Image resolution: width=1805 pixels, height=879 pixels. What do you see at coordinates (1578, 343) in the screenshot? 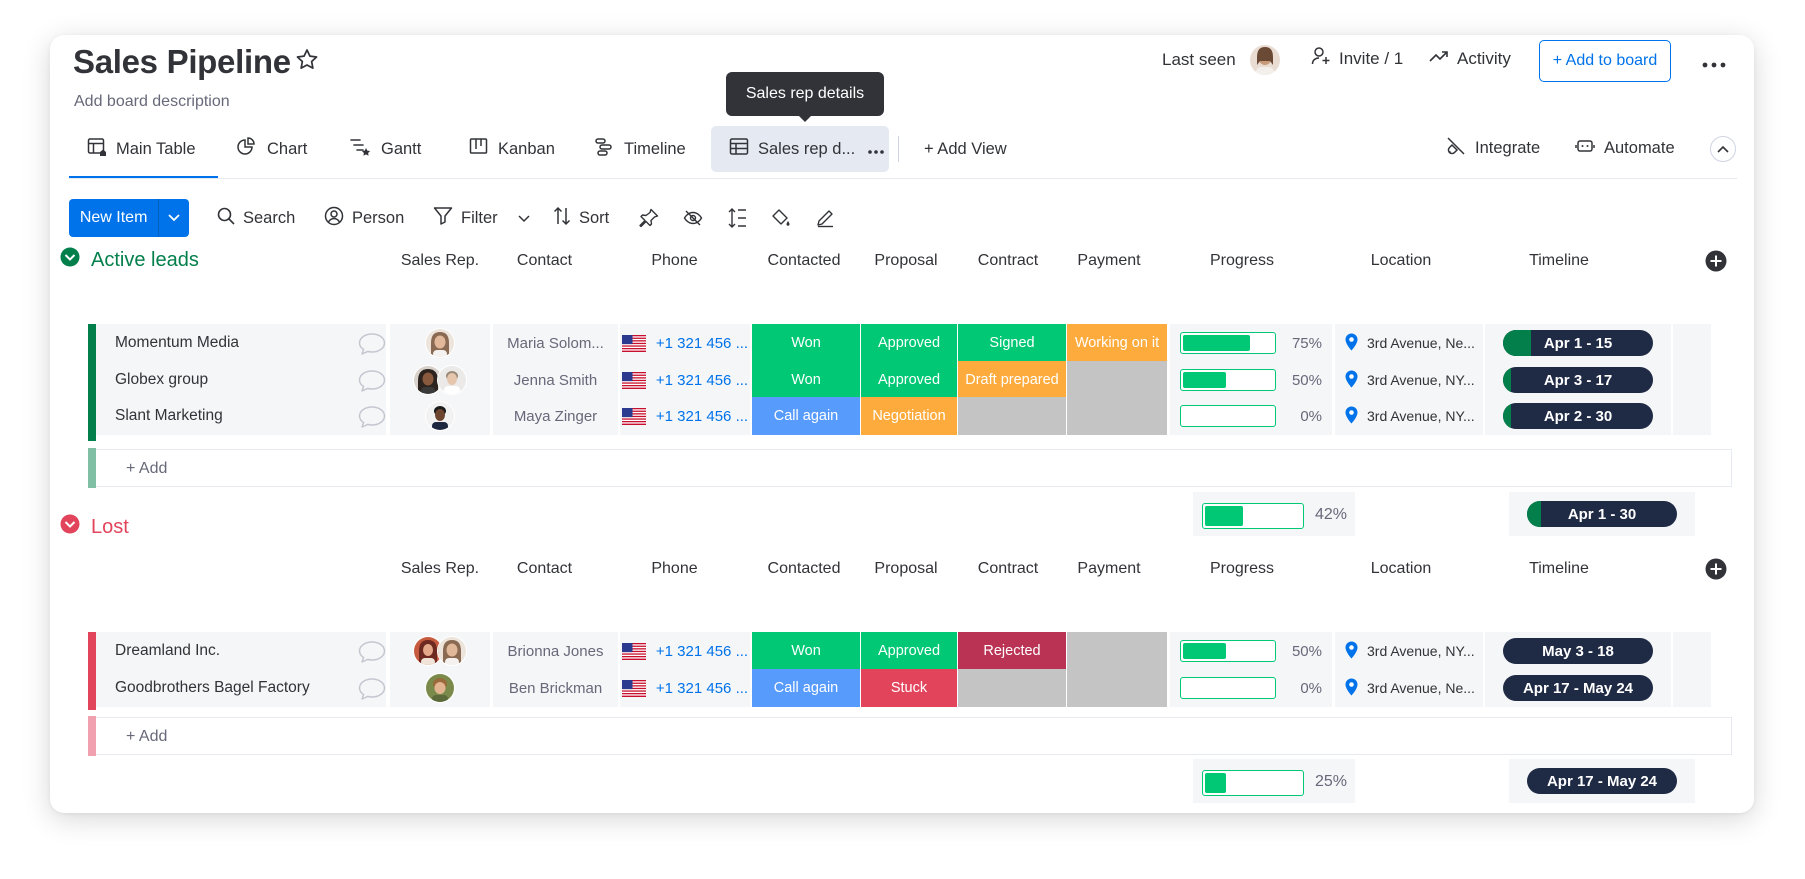
I see `timeline-pill: Apr 1 - 15` at bounding box center [1578, 343].